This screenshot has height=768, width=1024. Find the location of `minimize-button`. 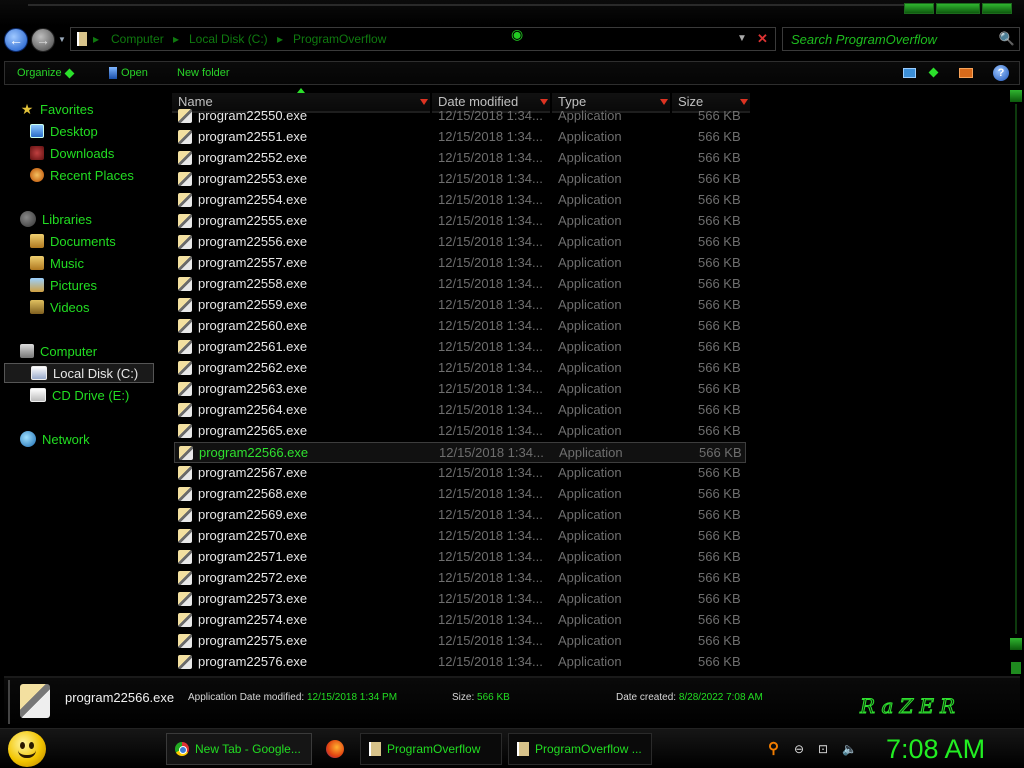

minimize-button is located at coordinates (919, 8).